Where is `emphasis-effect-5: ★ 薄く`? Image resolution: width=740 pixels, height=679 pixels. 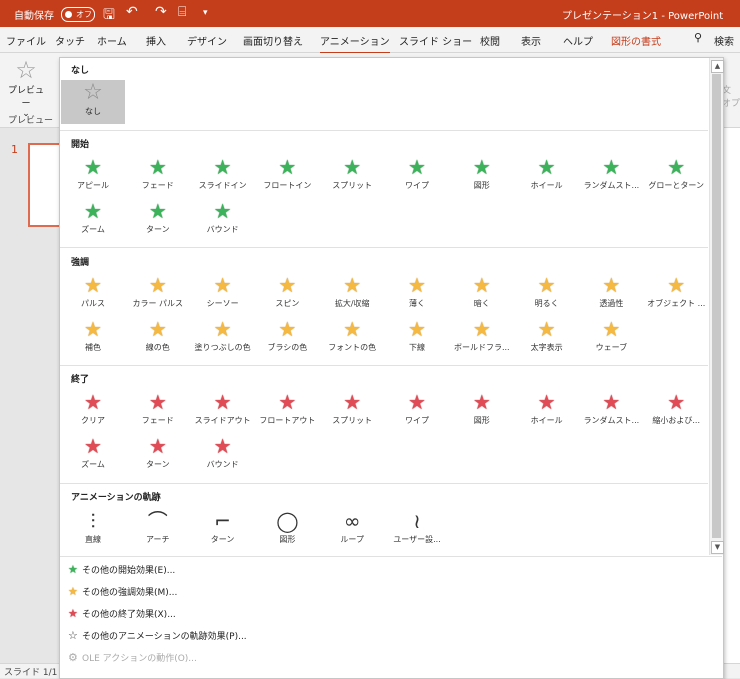
emphasis-effect-5: ★ 薄く is located at coordinates (417, 294).